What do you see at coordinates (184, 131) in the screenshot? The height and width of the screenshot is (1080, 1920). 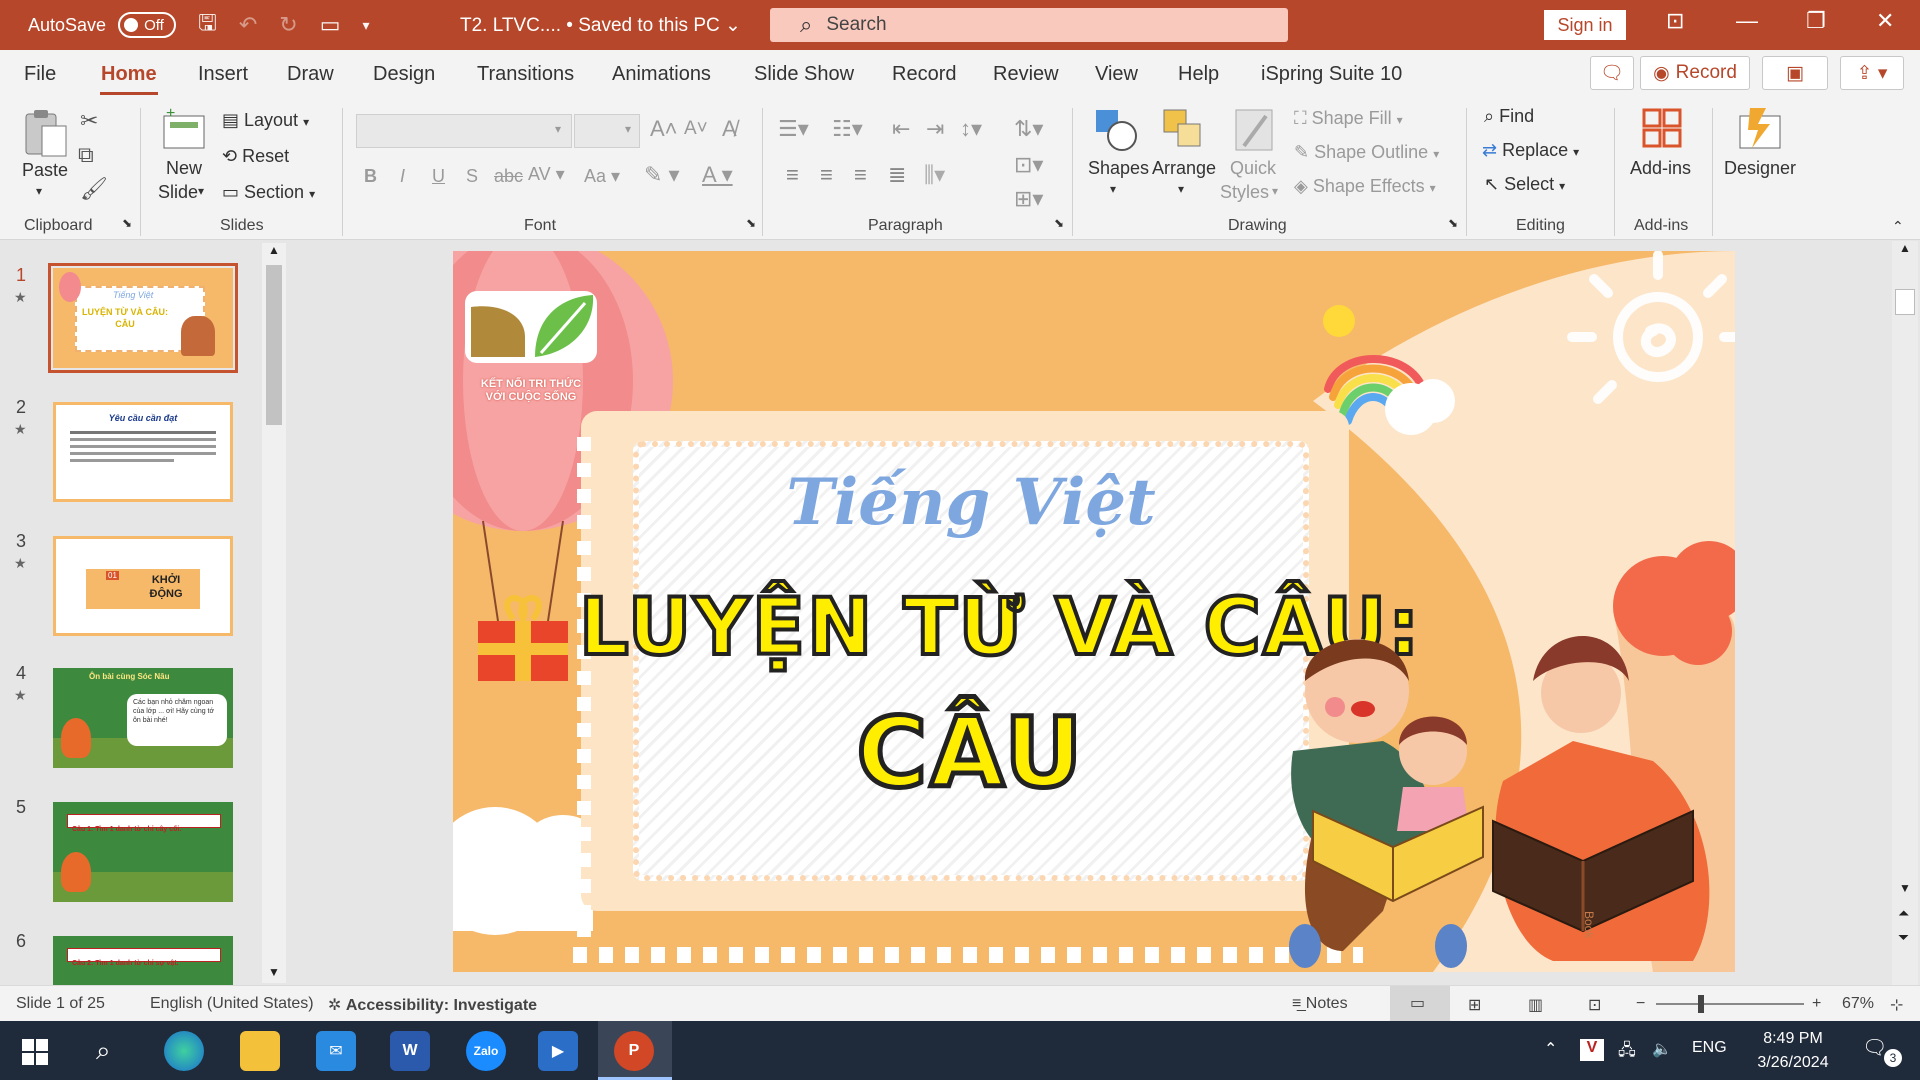 I see `new-slide-icon: +` at bounding box center [184, 131].